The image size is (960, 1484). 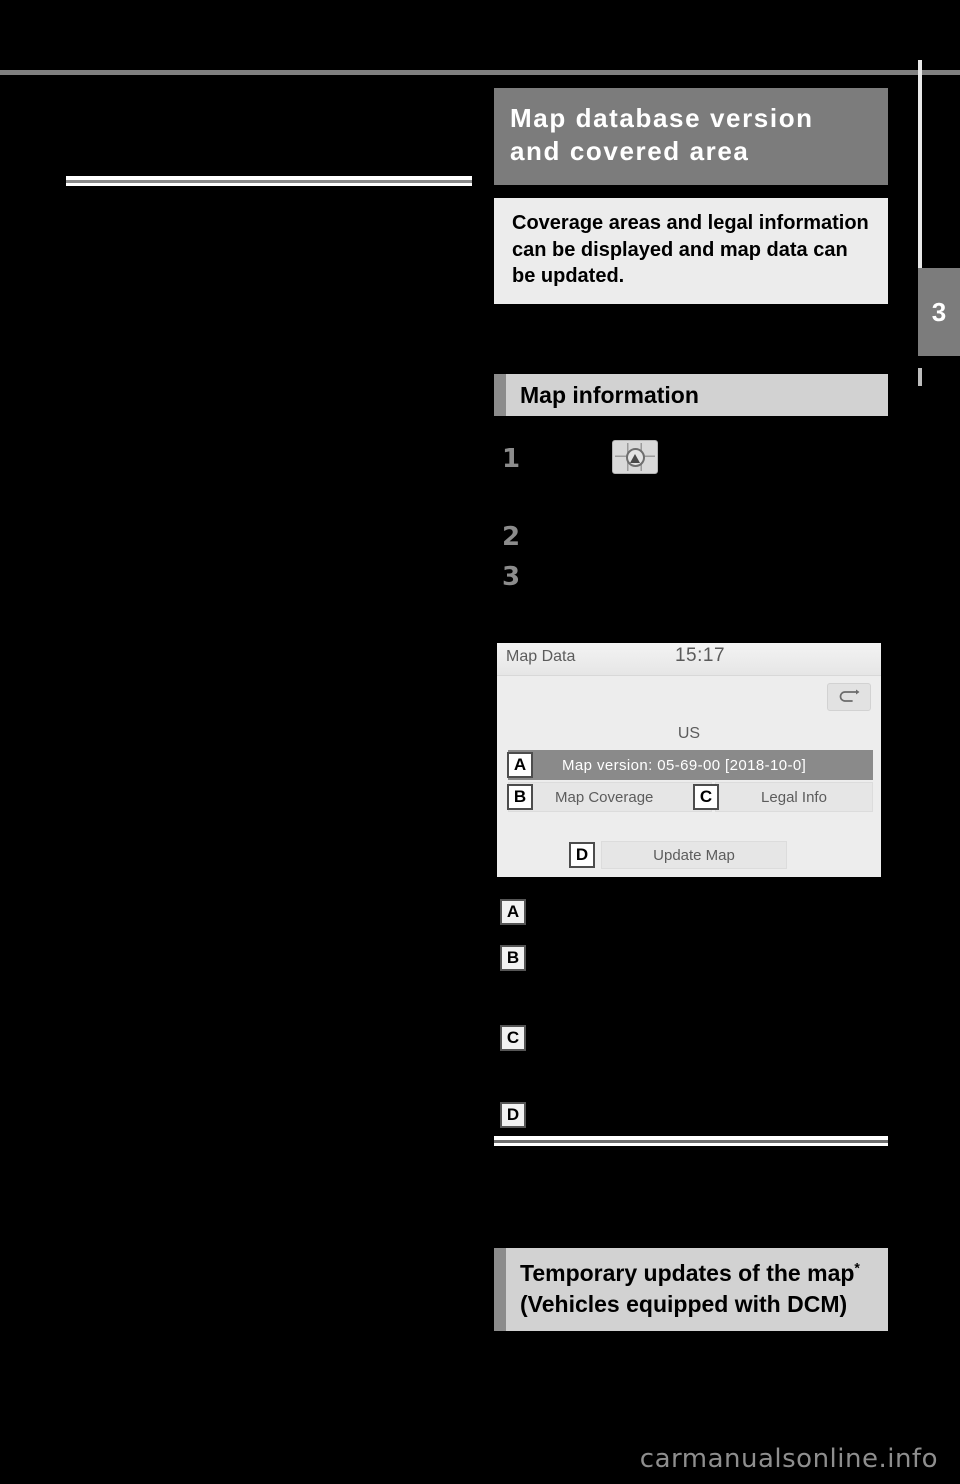 What do you see at coordinates (709, 536) in the screenshot?
I see `step-2-text` at bounding box center [709, 536].